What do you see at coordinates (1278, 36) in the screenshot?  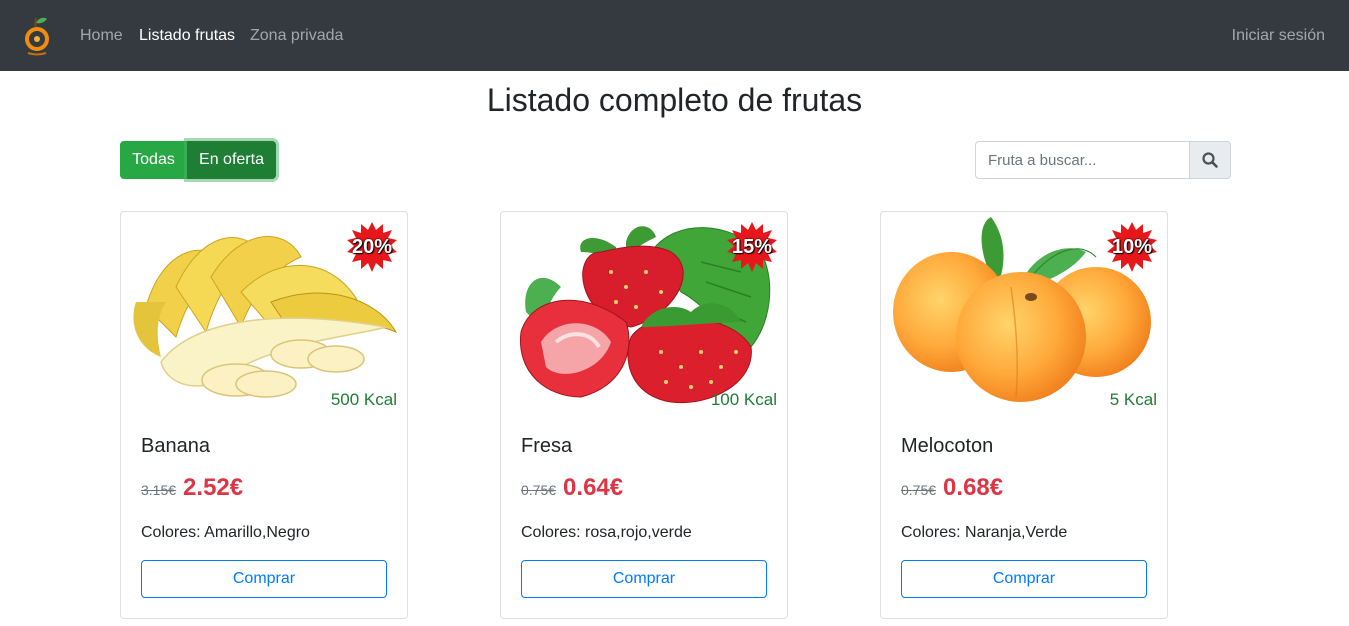 I see `login-link: Iniciar sesión` at bounding box center [1278, 36].